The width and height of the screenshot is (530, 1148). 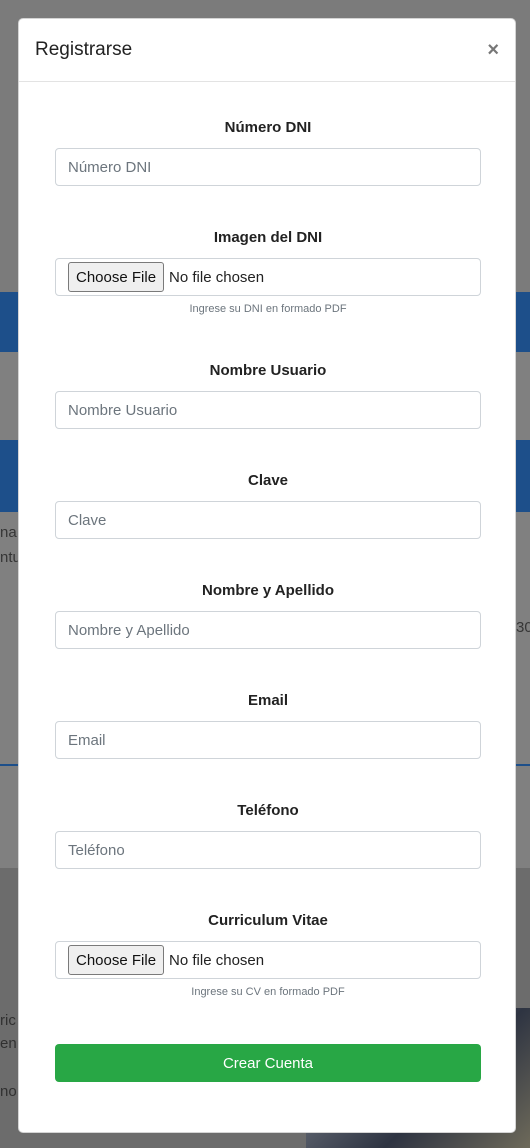 What do you see at coordinates (84, 49) in the screenshot?
I see `modal-title: Registrarse` at bounding box center [84, 49].